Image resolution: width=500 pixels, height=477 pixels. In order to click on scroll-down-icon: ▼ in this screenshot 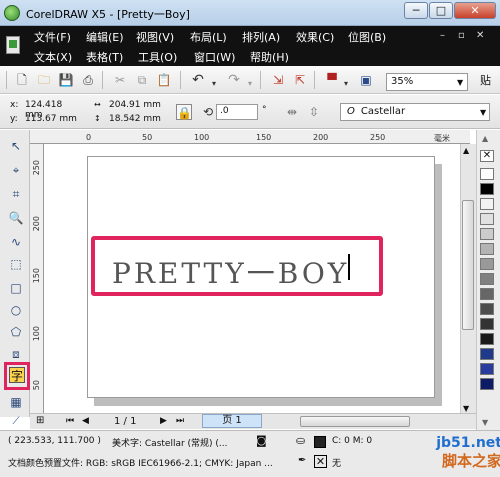, I will do `click(466, 408)`.